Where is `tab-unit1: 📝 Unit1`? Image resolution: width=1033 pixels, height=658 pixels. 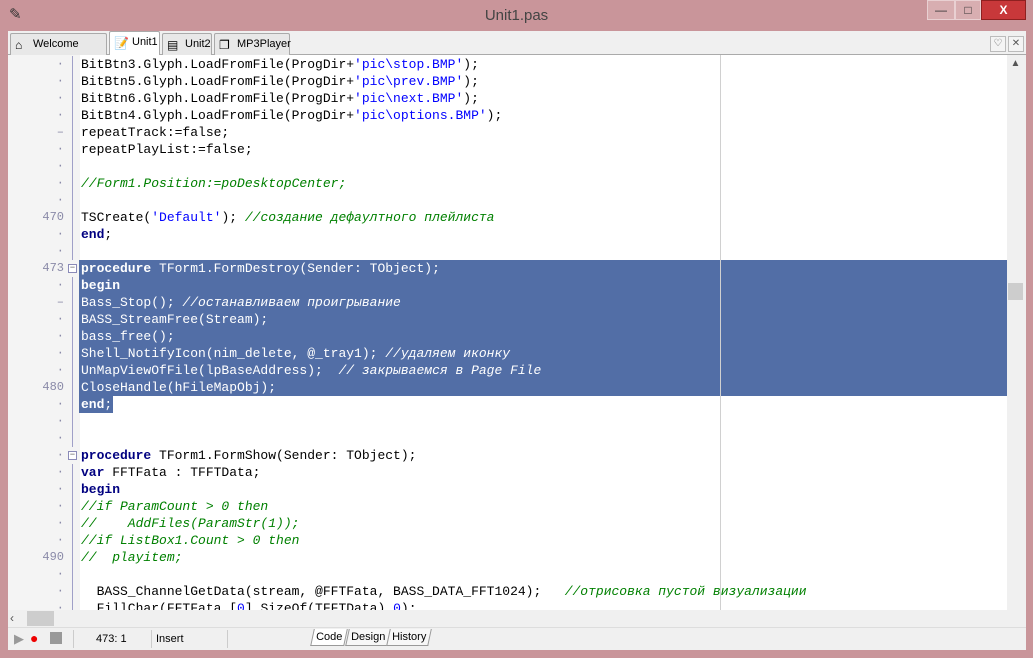 tab-unit1: 📝 Unit1 is located at coordinates (134, 43).